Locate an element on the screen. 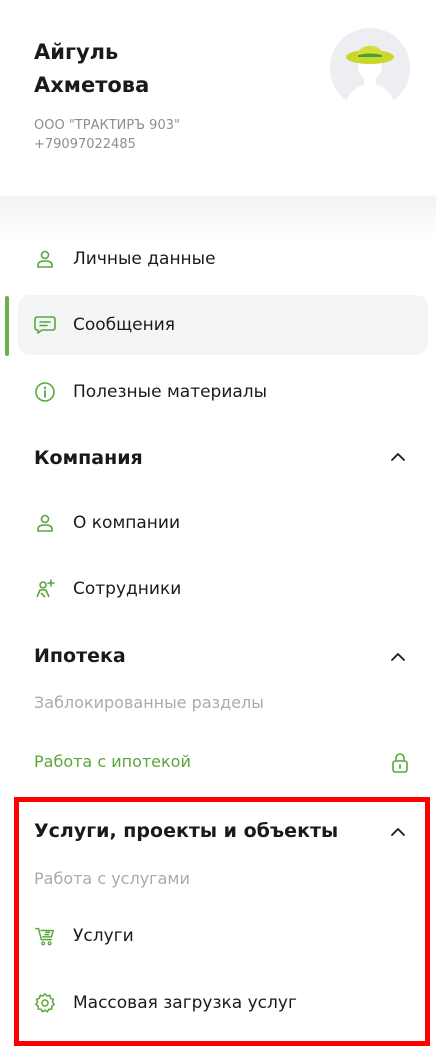 The height and width of the screenshot is (1048, 436). menu-label-useful-materials: Полезные материалы is located at coordinates (170, 392).